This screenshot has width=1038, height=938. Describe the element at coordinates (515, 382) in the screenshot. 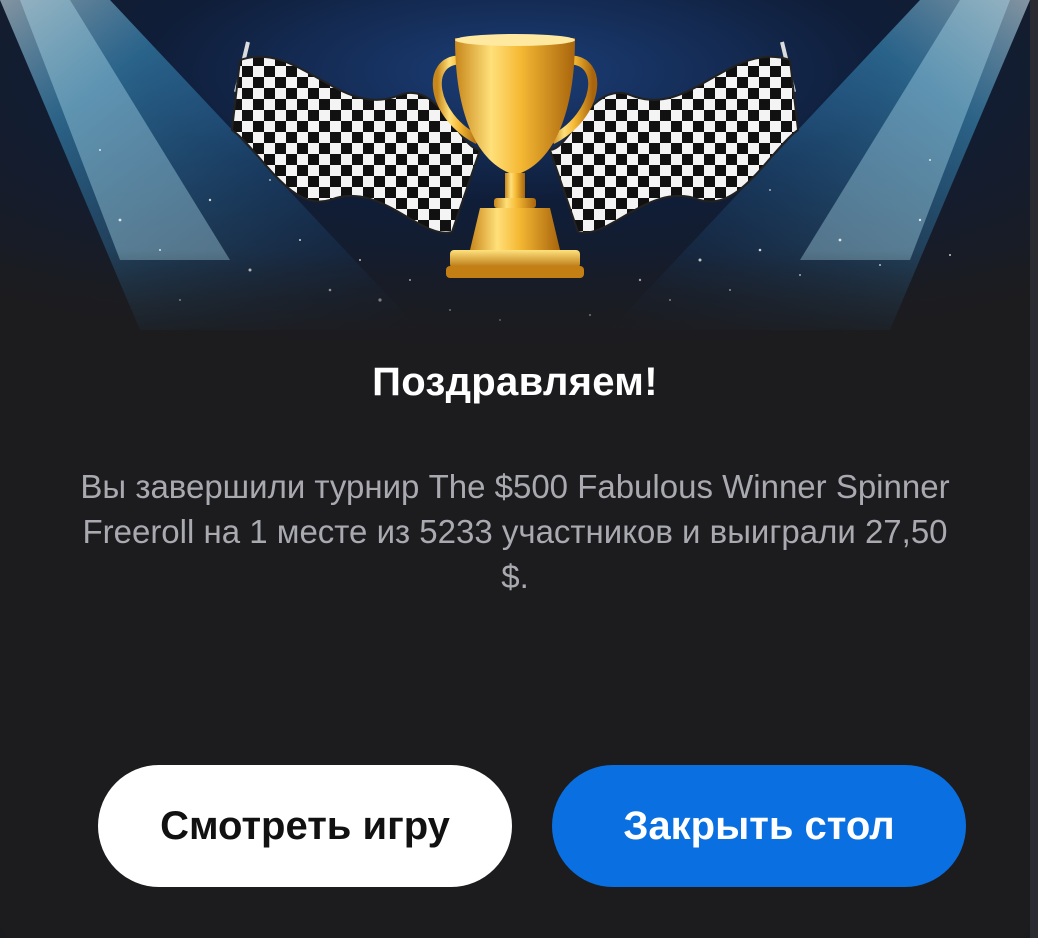

I see `dialog-title: Поздравляем!` at that location.